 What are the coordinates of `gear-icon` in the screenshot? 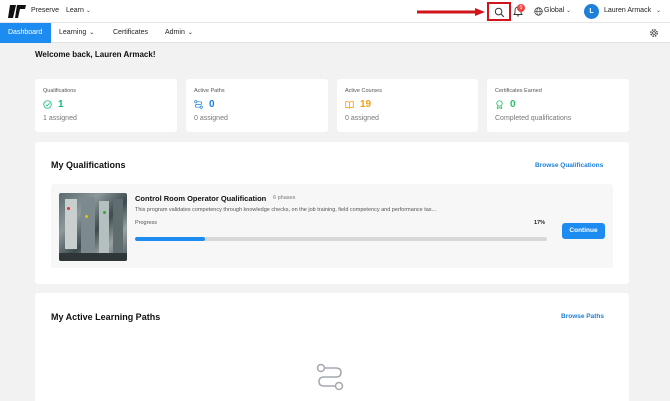 It's located at (654, 33).